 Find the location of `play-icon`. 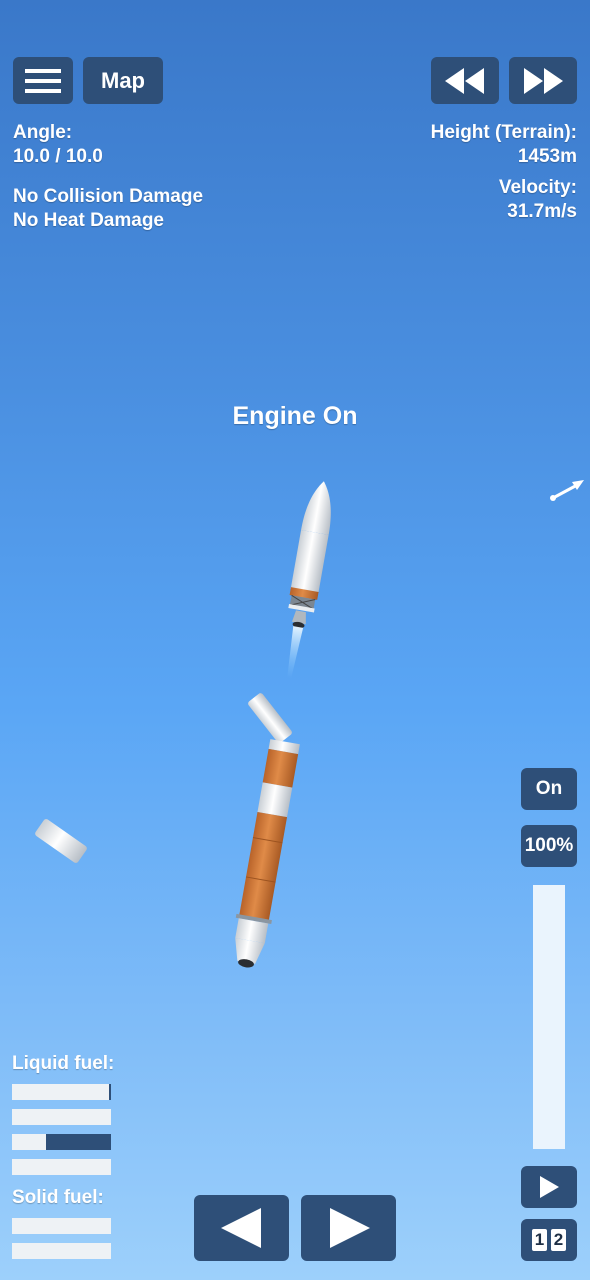

play-icon is located at coordinates (549, 1187).